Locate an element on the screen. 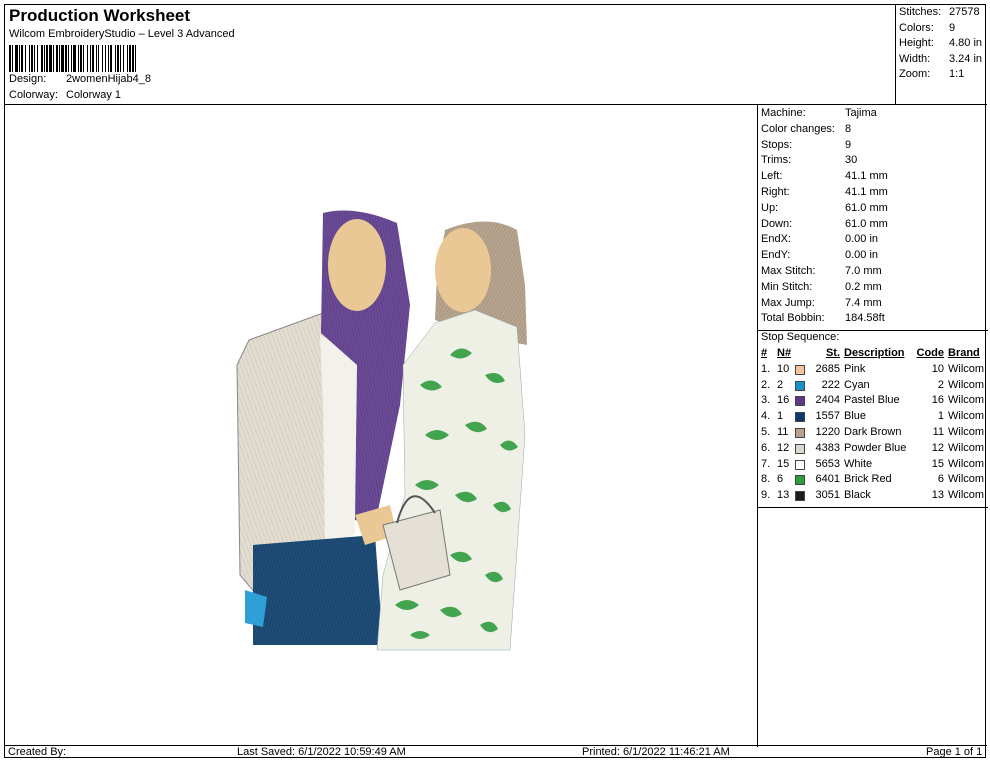 The image size is (990, 762). stop-sequence-row: 8. 6 6401 Brick Red 6 Wilcom is located at coordinates (873, 481).